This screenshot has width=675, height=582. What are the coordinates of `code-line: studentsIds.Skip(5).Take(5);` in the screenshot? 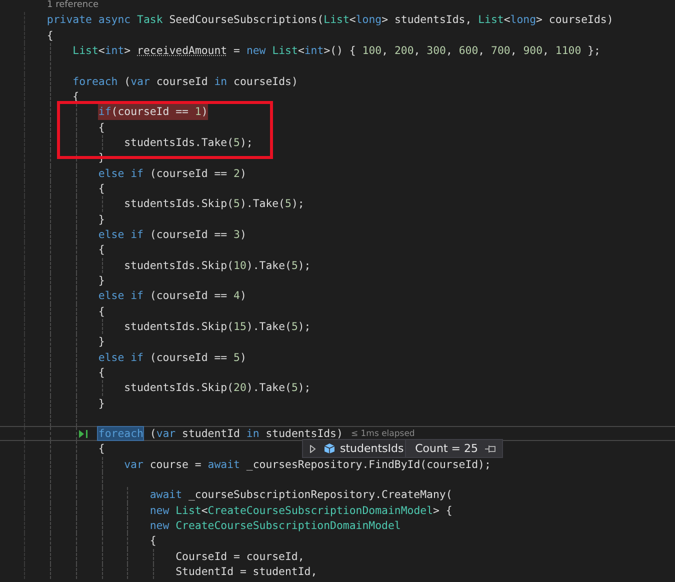 It's located at (214, 204).